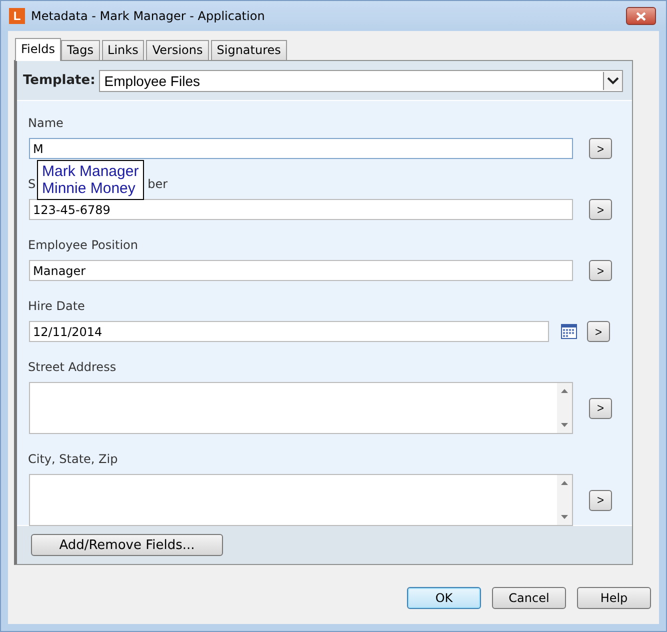  What do you see at coordinates (301, 148) in the screenshot?
I see `input-field: M` at bounding box center [301, 148].